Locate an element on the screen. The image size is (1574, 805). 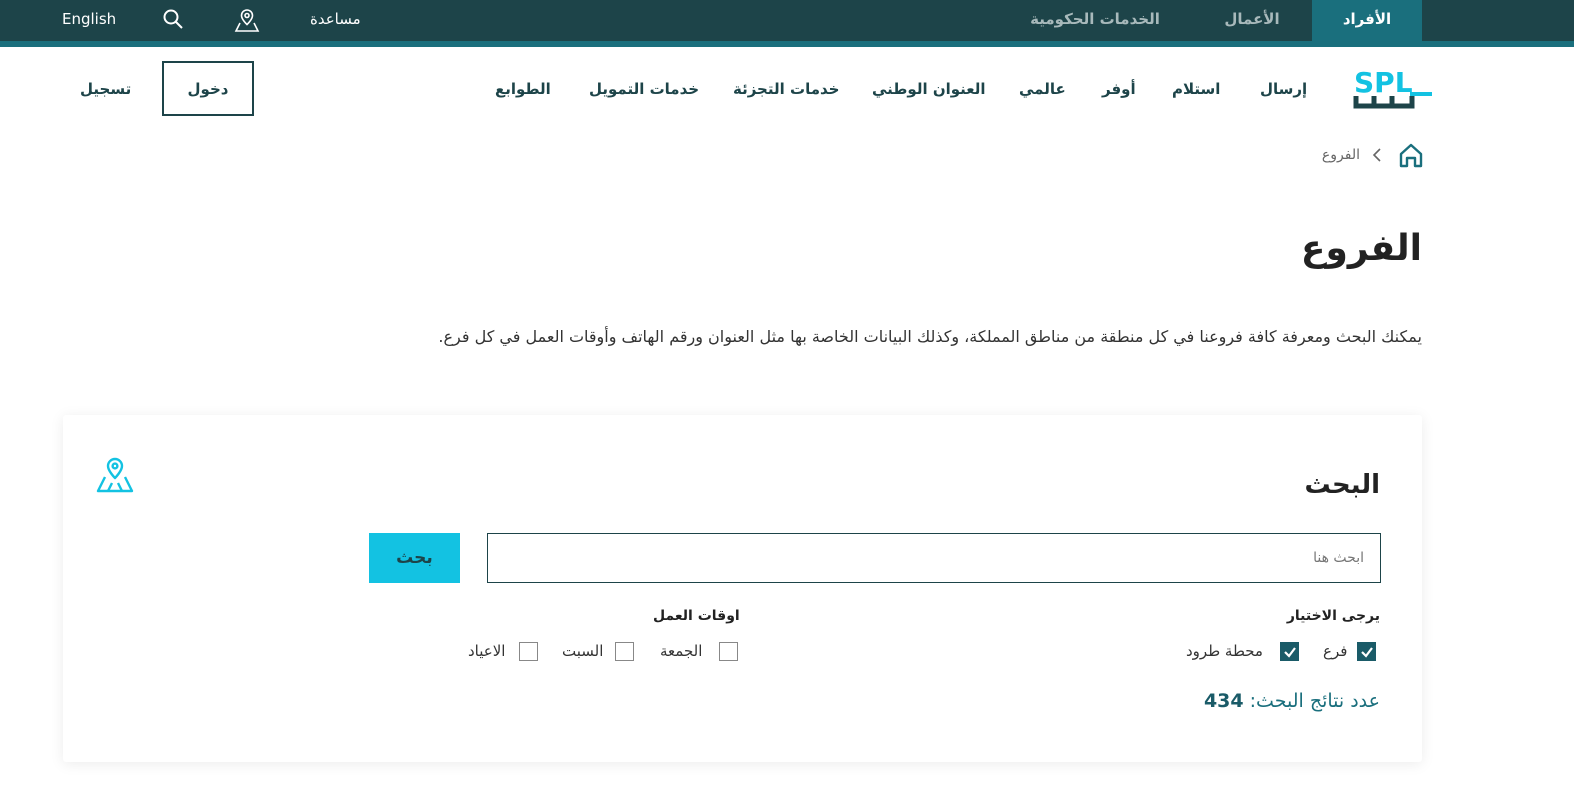
tab-individuals: الأفراد is located at coordinates (1367, 20).